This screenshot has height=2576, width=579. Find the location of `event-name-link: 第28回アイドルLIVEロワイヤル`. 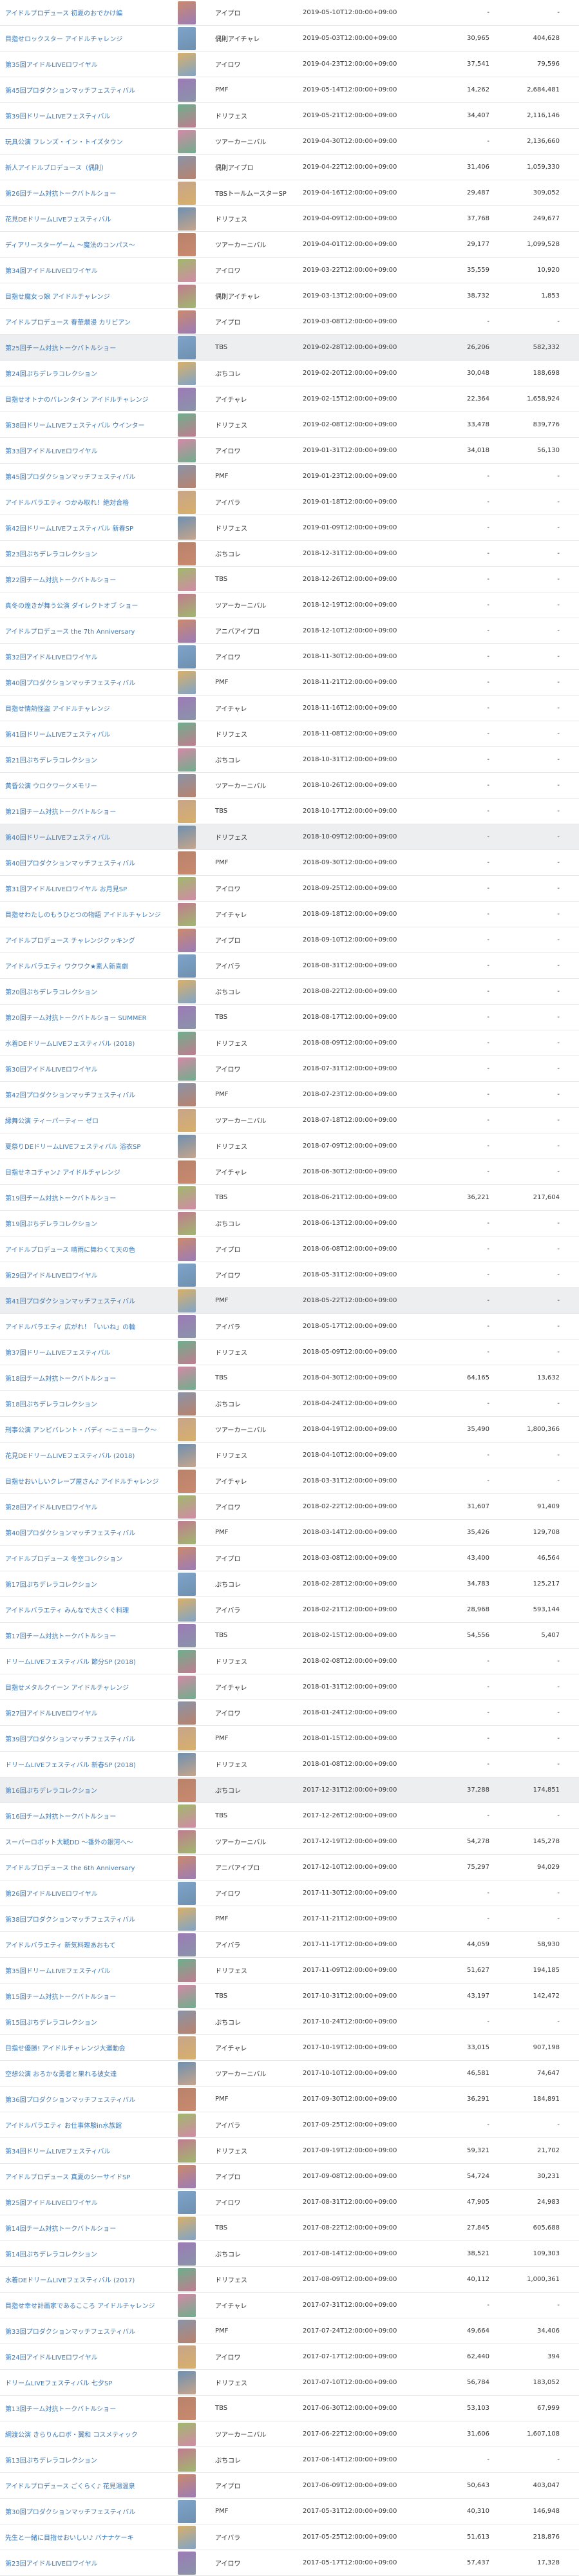

event-name-link: 第28回アイドルLIVEロワイヤル is located at coordinates (80, 1506).